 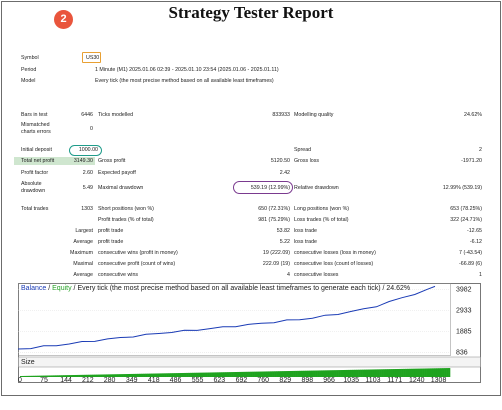 I want to click on profit-trades-value: 981 (75.29%), so click(x=274, y=220).